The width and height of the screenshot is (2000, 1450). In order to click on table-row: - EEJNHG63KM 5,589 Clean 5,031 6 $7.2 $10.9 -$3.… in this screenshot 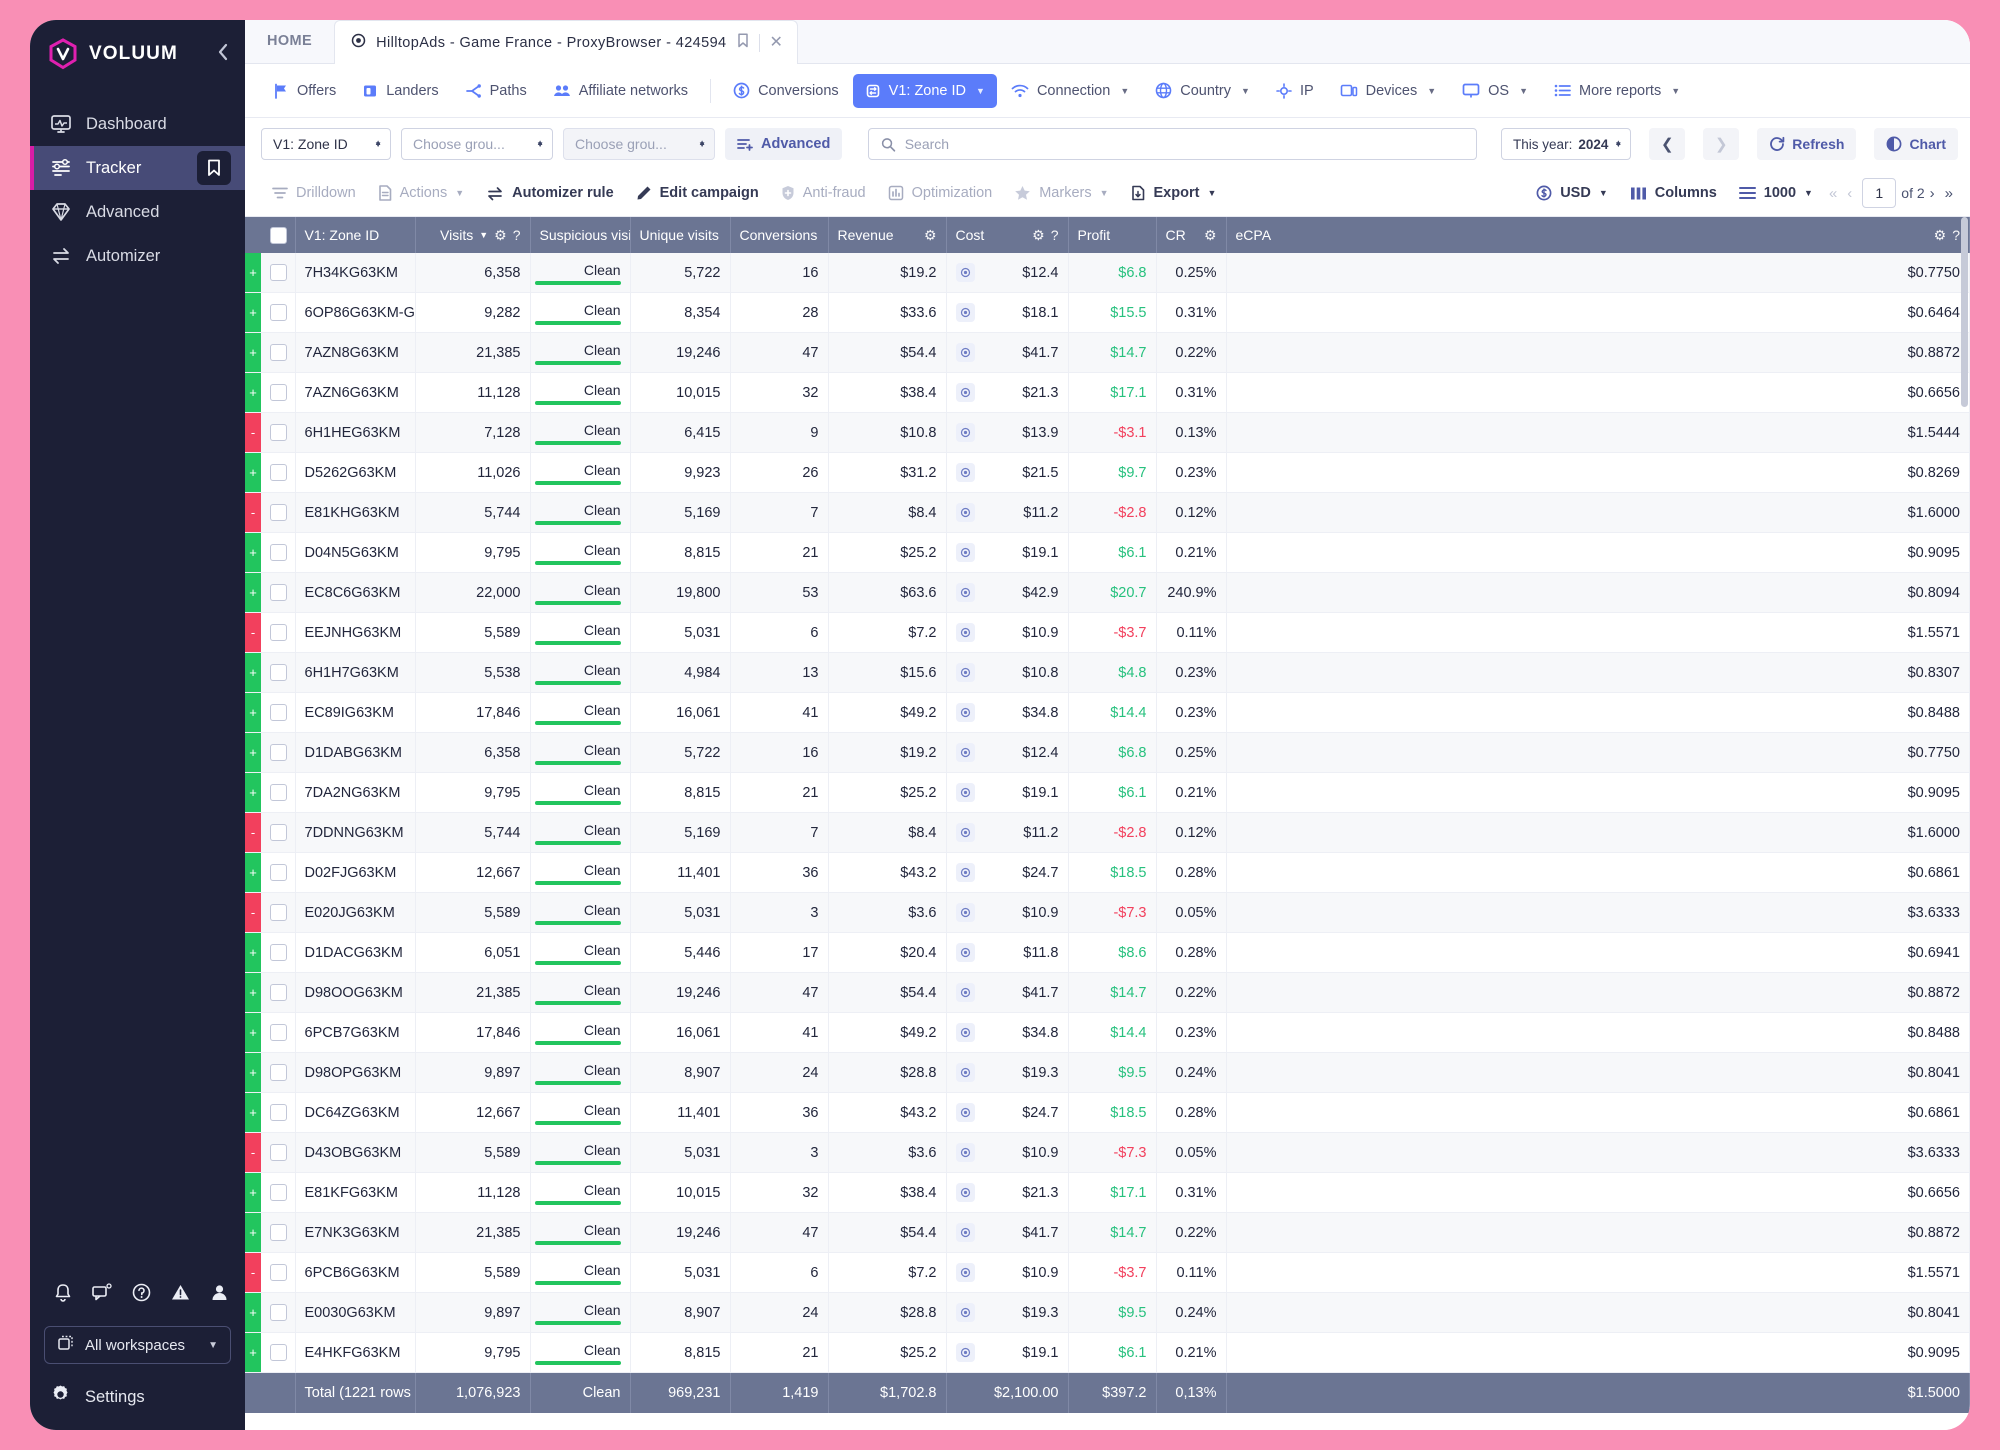, I will do `click(1107, 632)`.